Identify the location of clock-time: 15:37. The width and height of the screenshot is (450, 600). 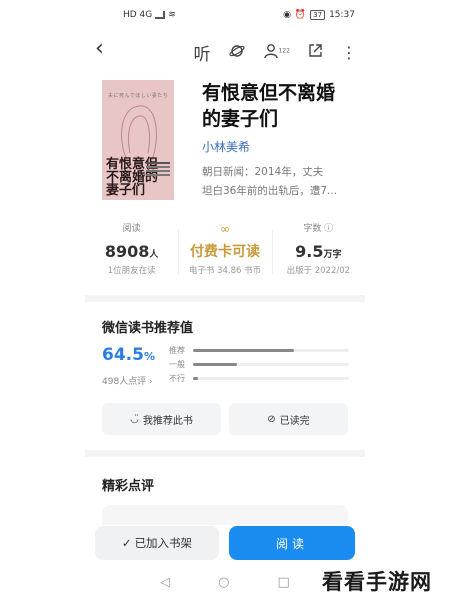
(342, 15).